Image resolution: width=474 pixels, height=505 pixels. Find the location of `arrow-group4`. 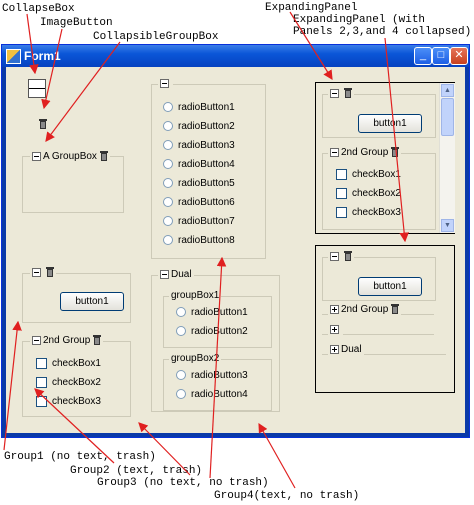

arrow-group4 is located at coordinates (277, 455).